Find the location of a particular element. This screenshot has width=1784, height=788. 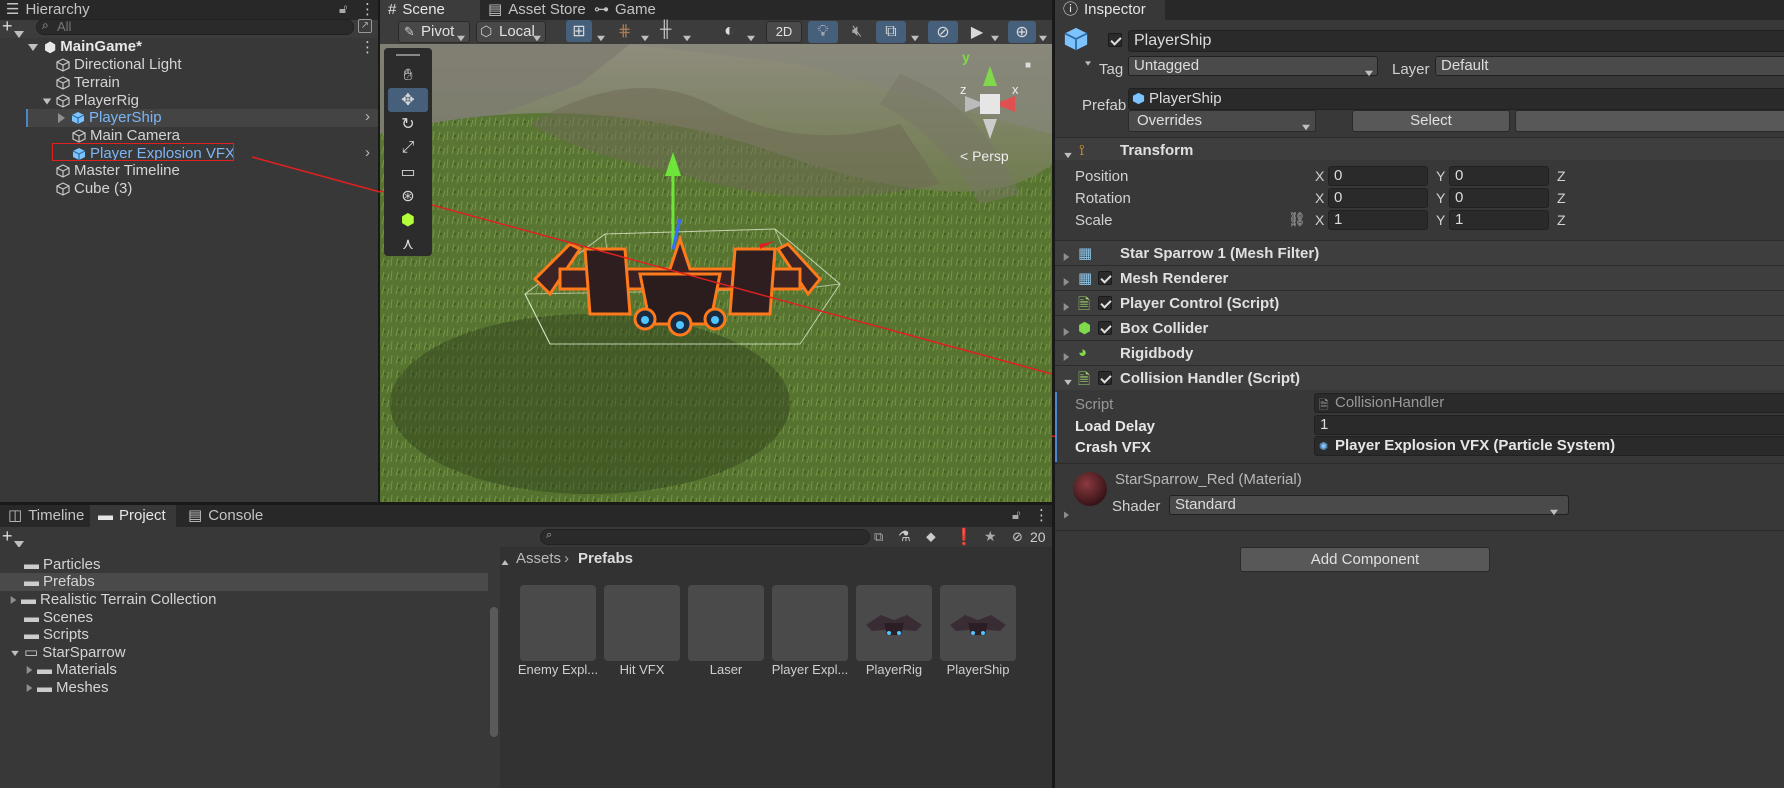

scale-y-field: 1 is located at coordinates (1499, 220).